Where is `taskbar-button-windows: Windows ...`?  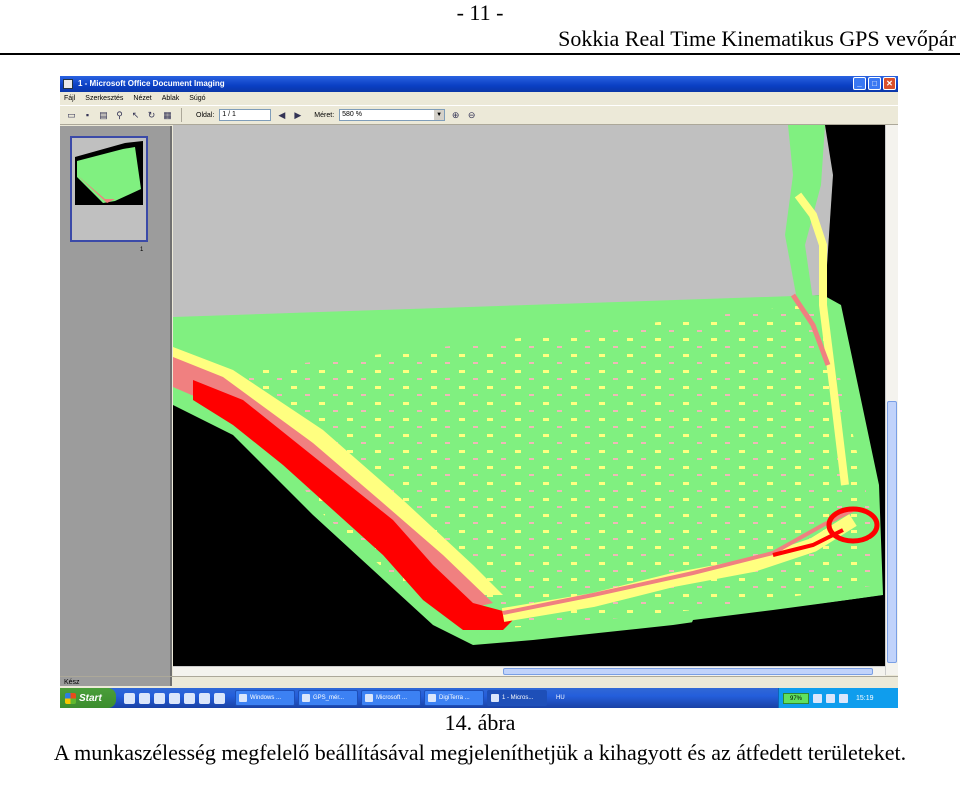
taskbar-button-windows: Windows ... is located at coordinates (265, 698).